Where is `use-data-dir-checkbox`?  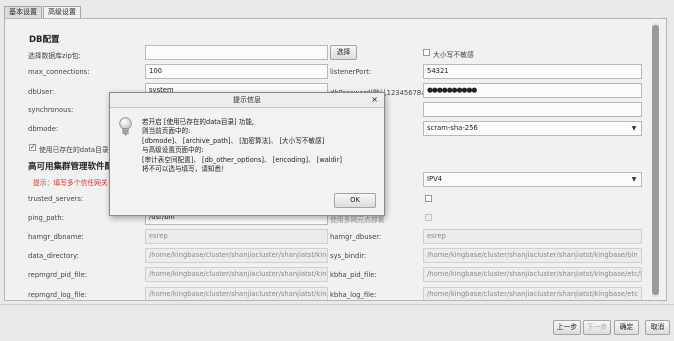 use-data-dir-checkbox is located at coordinates (32, 147).